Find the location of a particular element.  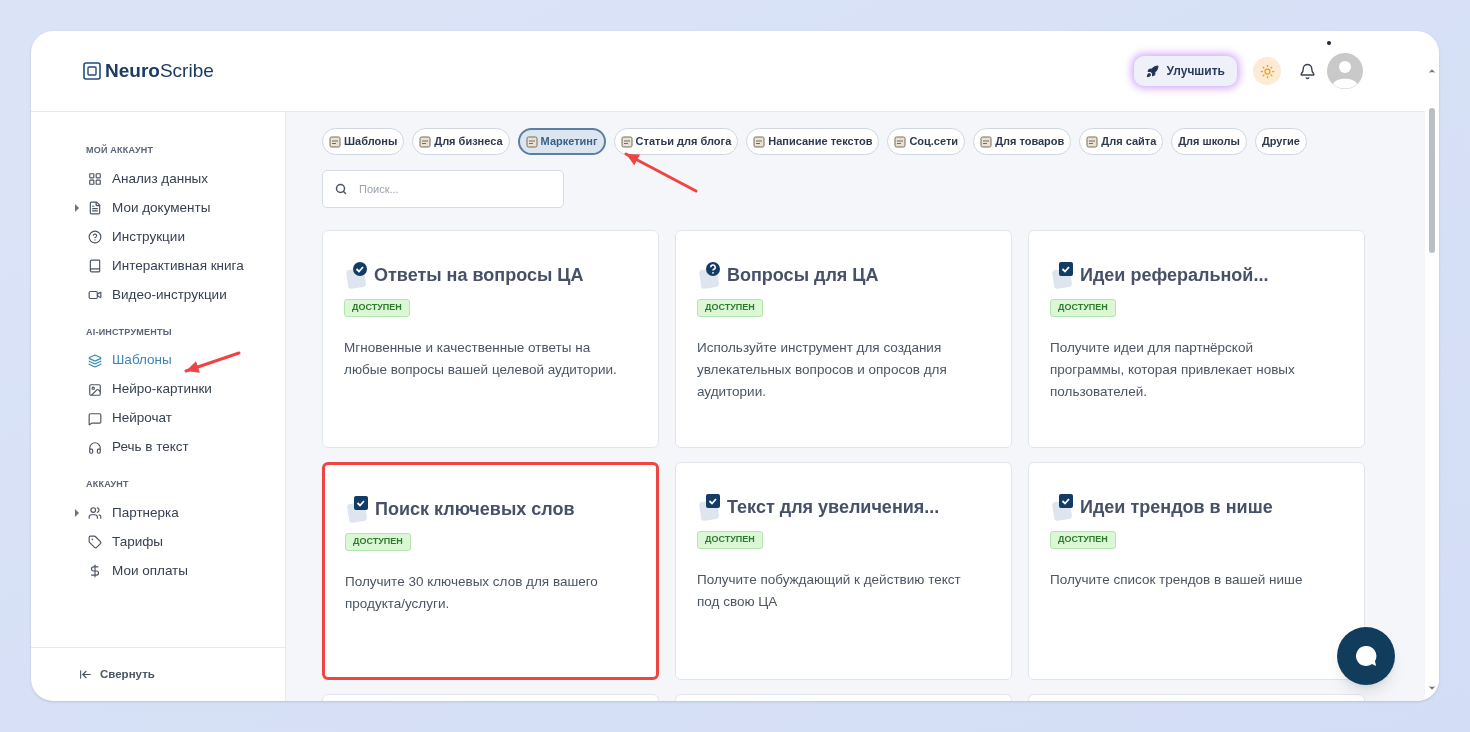

people-icon is located at coordinates (95, 513).